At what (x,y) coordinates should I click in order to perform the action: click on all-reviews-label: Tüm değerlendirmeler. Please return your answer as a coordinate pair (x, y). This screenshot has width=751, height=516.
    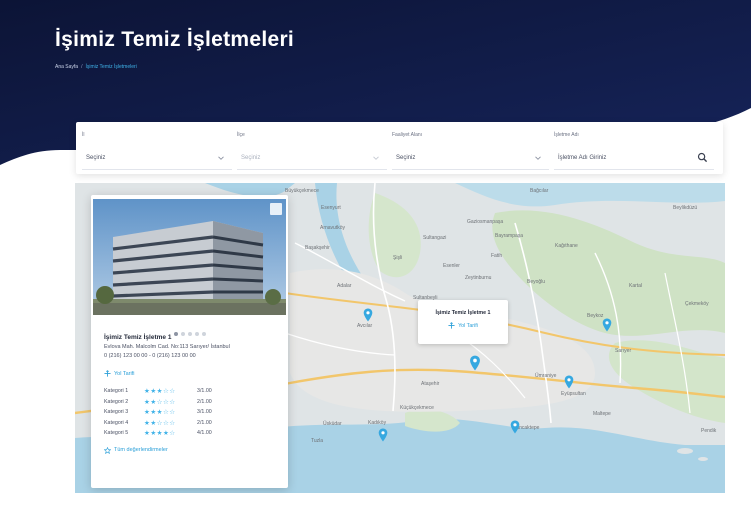
    Looking at the image, I should click on (141, 450).